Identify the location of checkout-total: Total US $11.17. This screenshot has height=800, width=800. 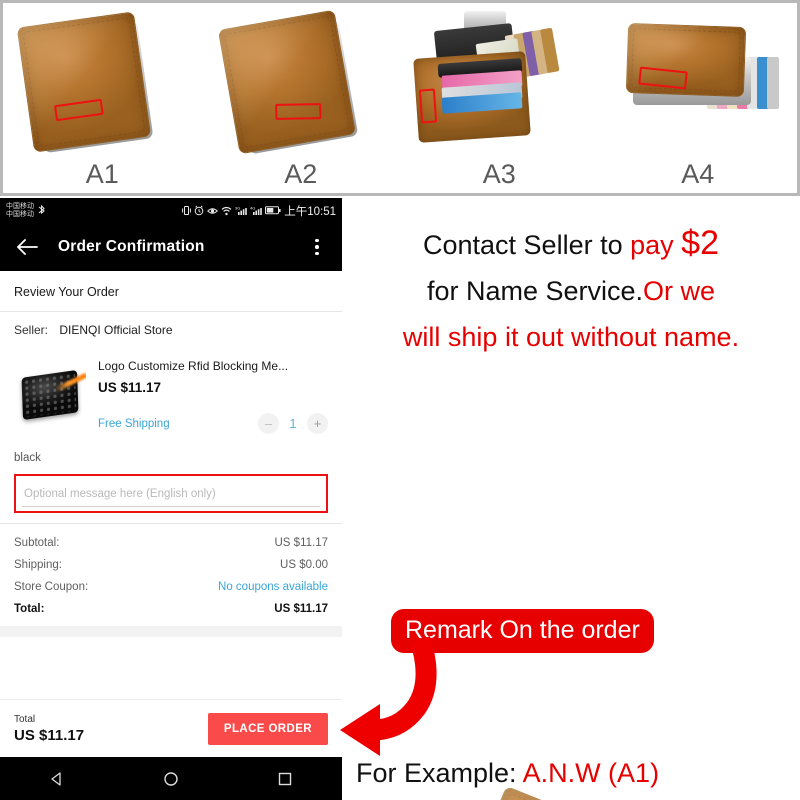
(49, 729).